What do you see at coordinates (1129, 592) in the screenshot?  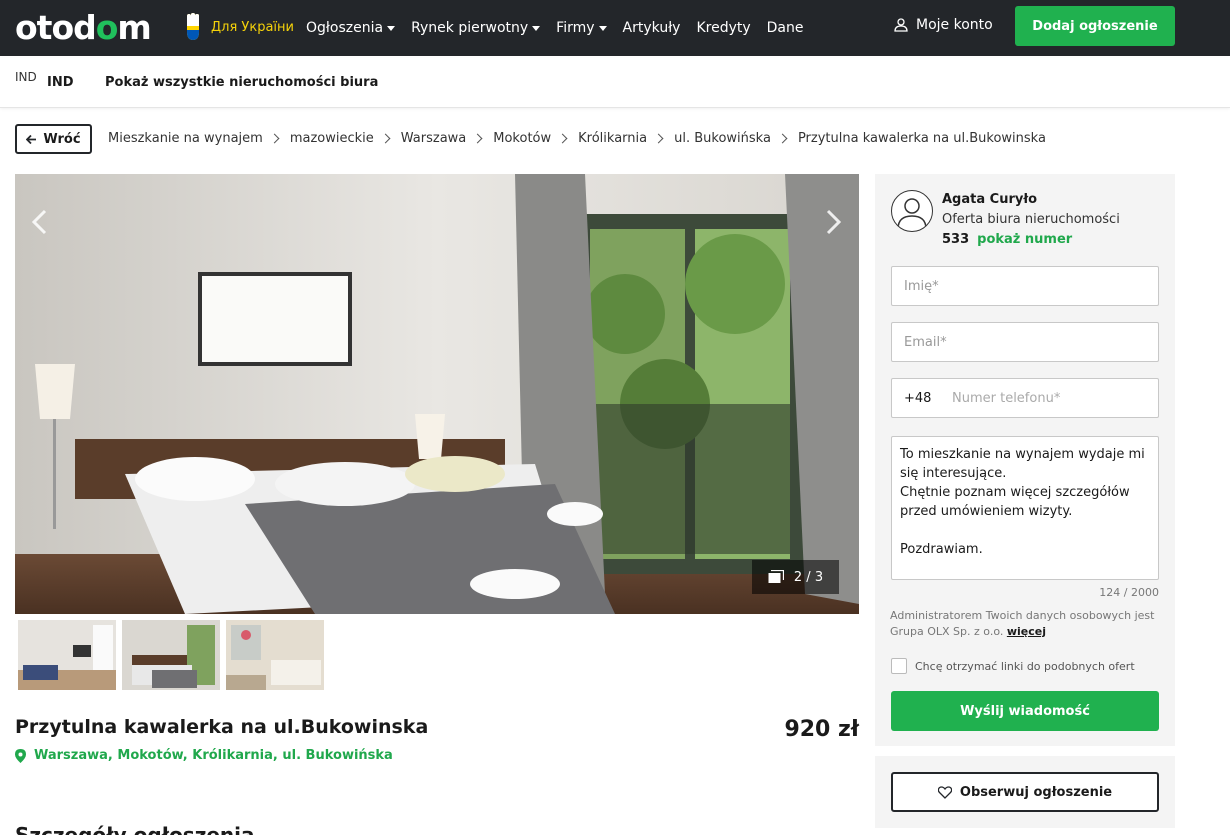 I see `message-char-counter: 124 / 2000` at bounding box center [1129, 592].